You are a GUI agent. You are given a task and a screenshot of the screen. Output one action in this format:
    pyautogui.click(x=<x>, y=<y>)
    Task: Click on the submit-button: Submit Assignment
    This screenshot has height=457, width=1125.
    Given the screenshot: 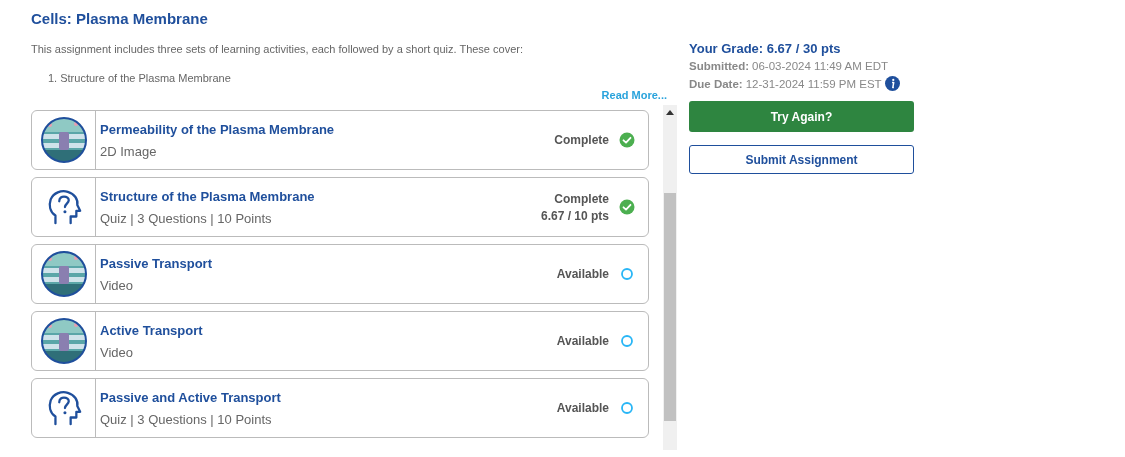 What is the action you would take?
    pyautogui.click(x=801, y=159)
    